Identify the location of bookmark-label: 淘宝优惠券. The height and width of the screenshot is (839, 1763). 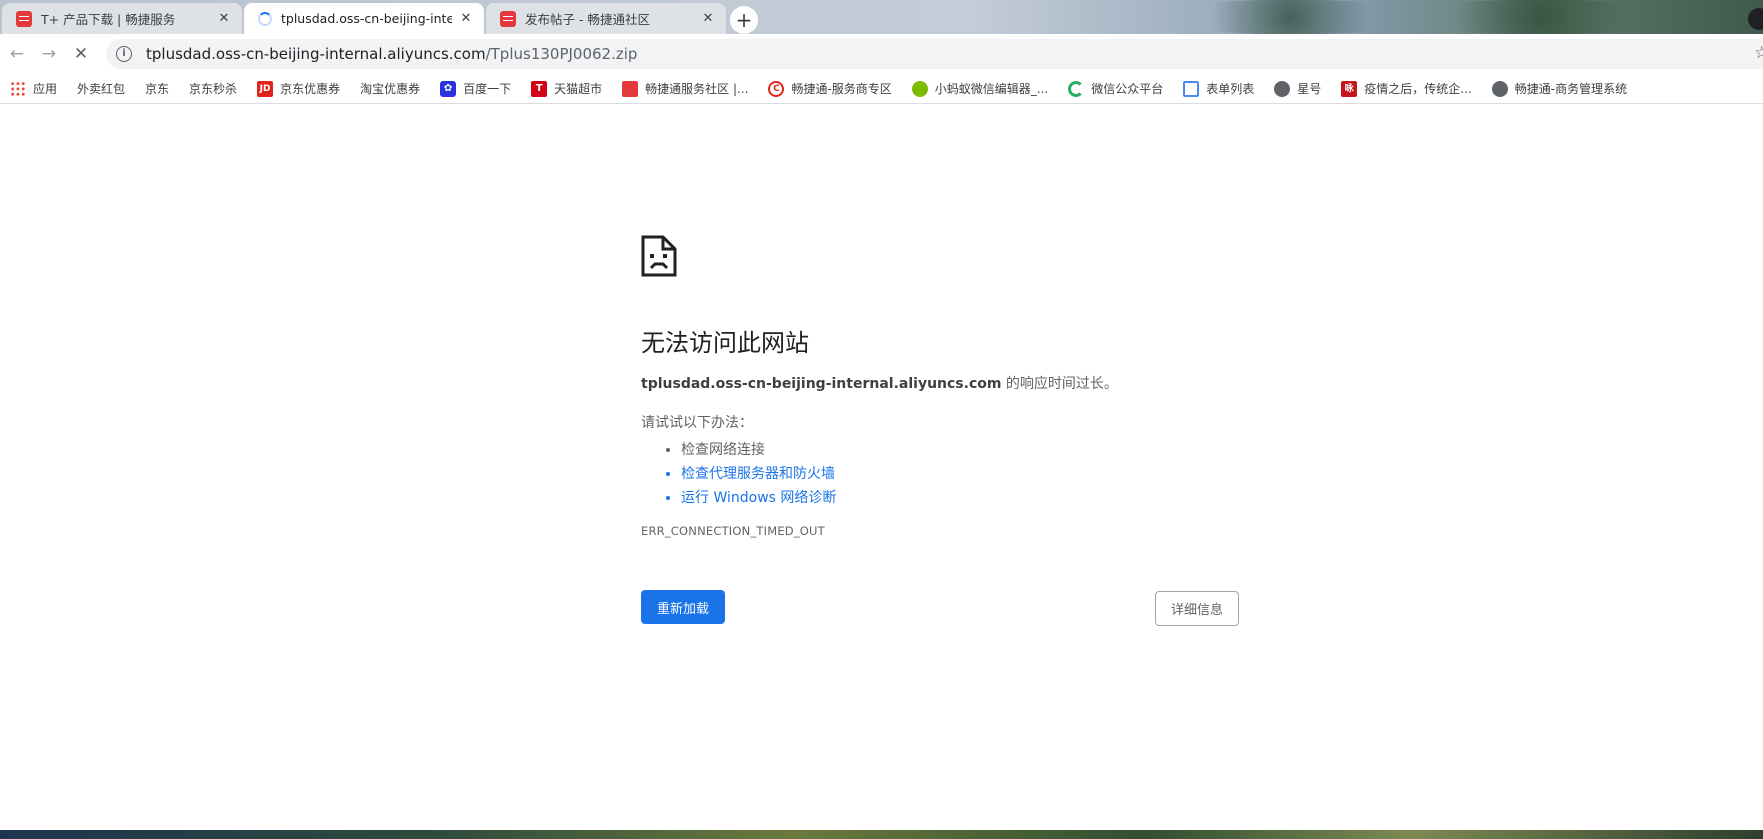
(390, 89).